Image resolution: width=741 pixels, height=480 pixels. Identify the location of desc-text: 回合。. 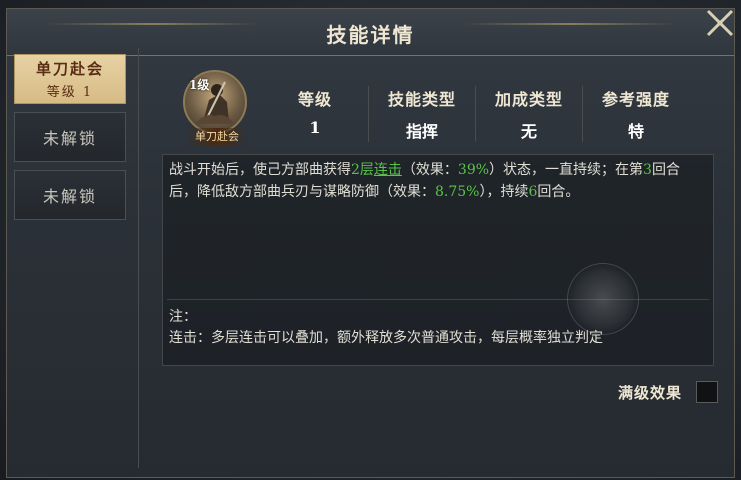
(558, 192).